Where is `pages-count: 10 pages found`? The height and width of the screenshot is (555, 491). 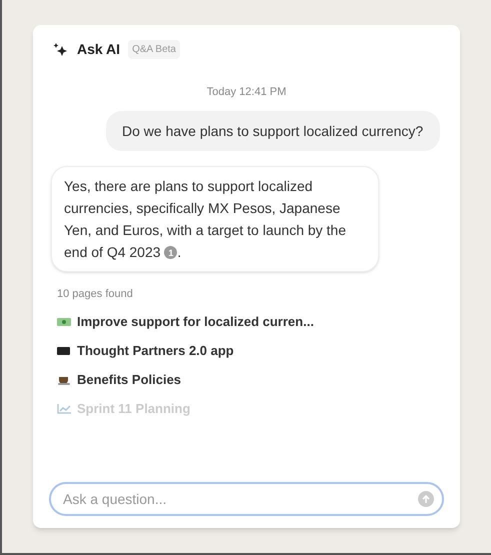
pages-count: 10 pages found is located at coordinates (95, 294).